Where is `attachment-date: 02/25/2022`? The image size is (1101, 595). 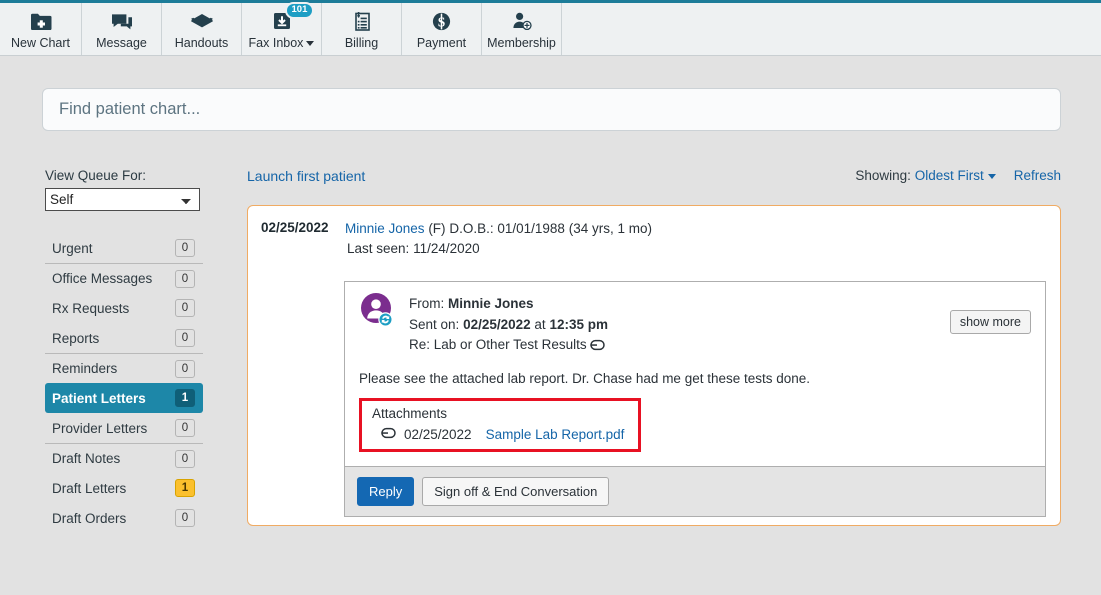 attachment-date: 02/25/2022 is located at coordinates (438, 434).